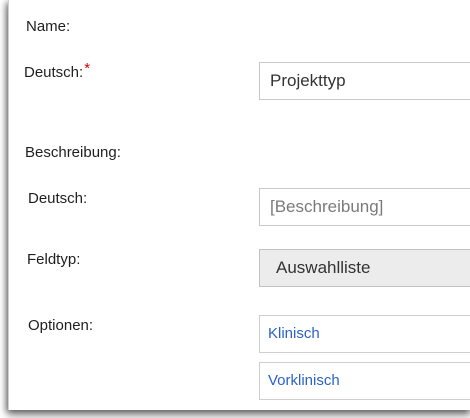  I want to click on description-de-input: [Beschreibung], so click(364, 207).